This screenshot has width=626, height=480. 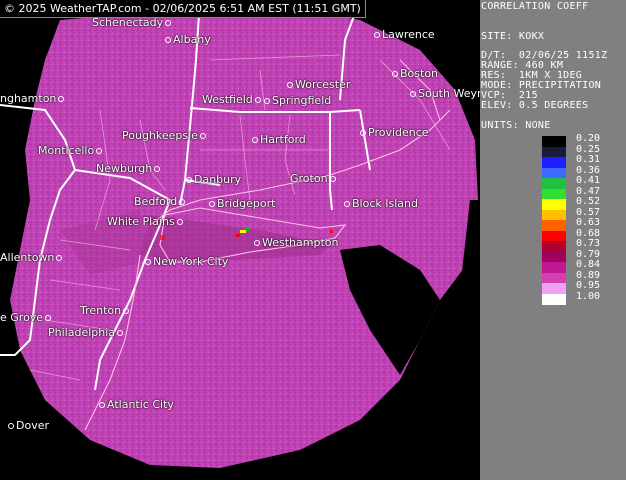 What do you see at coordinates (588, 149) in the screenshot?
I see `scale-value-label: 0.25` at bounding box center [588, 149].